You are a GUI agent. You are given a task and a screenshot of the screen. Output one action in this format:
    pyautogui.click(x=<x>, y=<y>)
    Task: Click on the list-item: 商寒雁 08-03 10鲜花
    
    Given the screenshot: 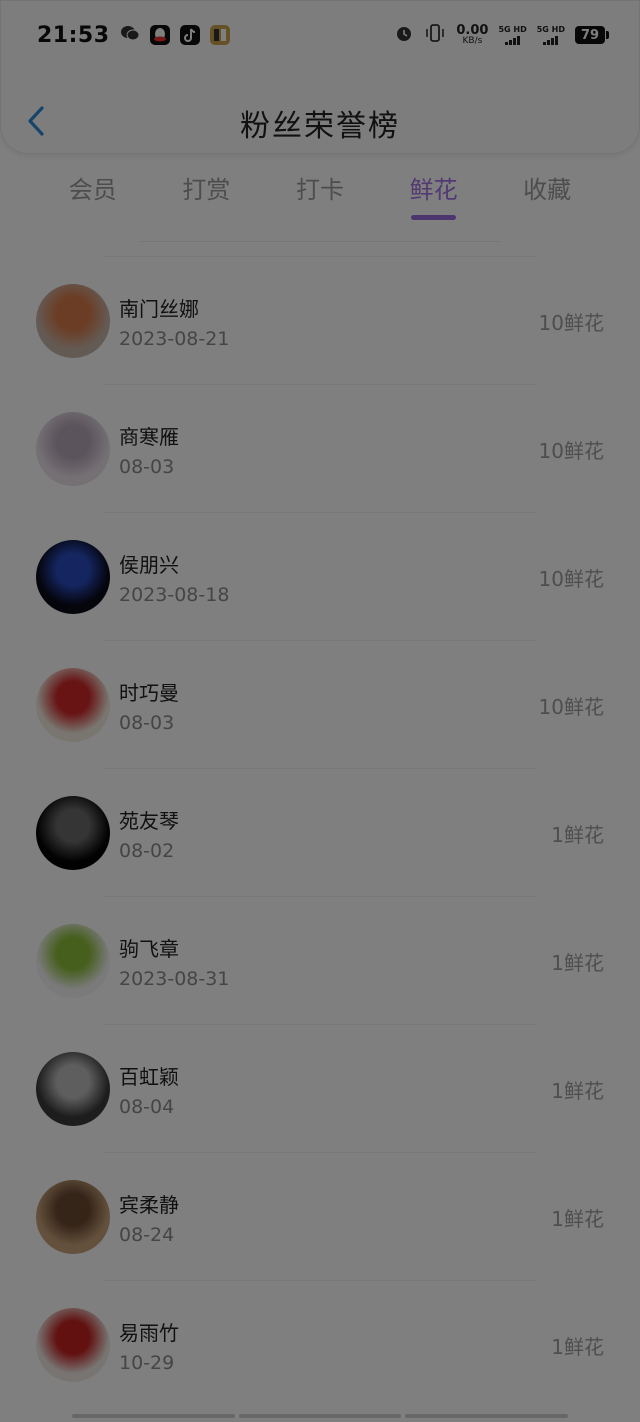 What is the action you would take?
    pyautogui.click(x=320, y=448)
    